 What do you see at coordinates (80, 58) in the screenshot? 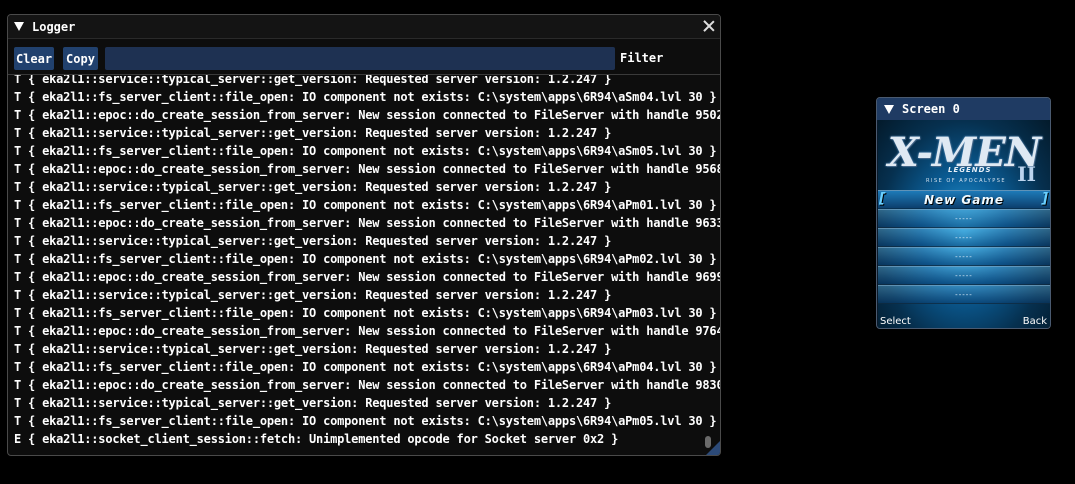
I see `copy-button: Copy` at bounding box center [80, 58].